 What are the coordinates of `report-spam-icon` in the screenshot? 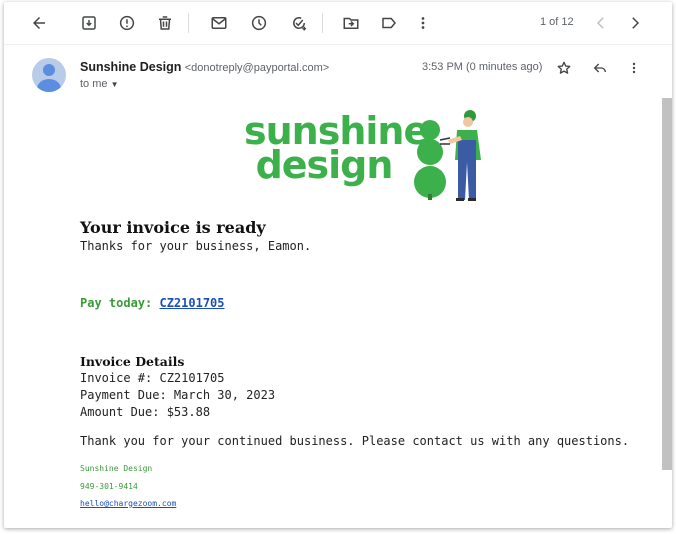 It's located at (127, 23).